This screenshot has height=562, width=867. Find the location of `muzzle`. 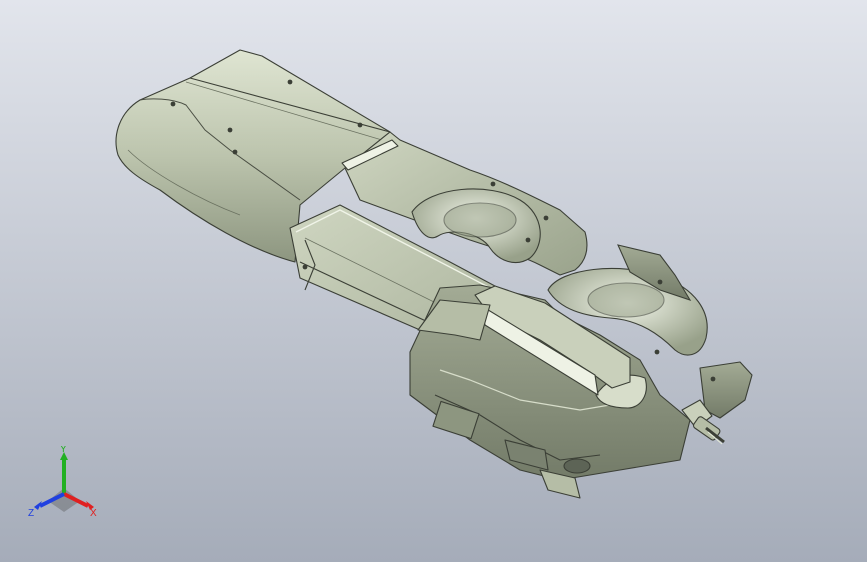

muzzle is located at coordinates (717, 403).